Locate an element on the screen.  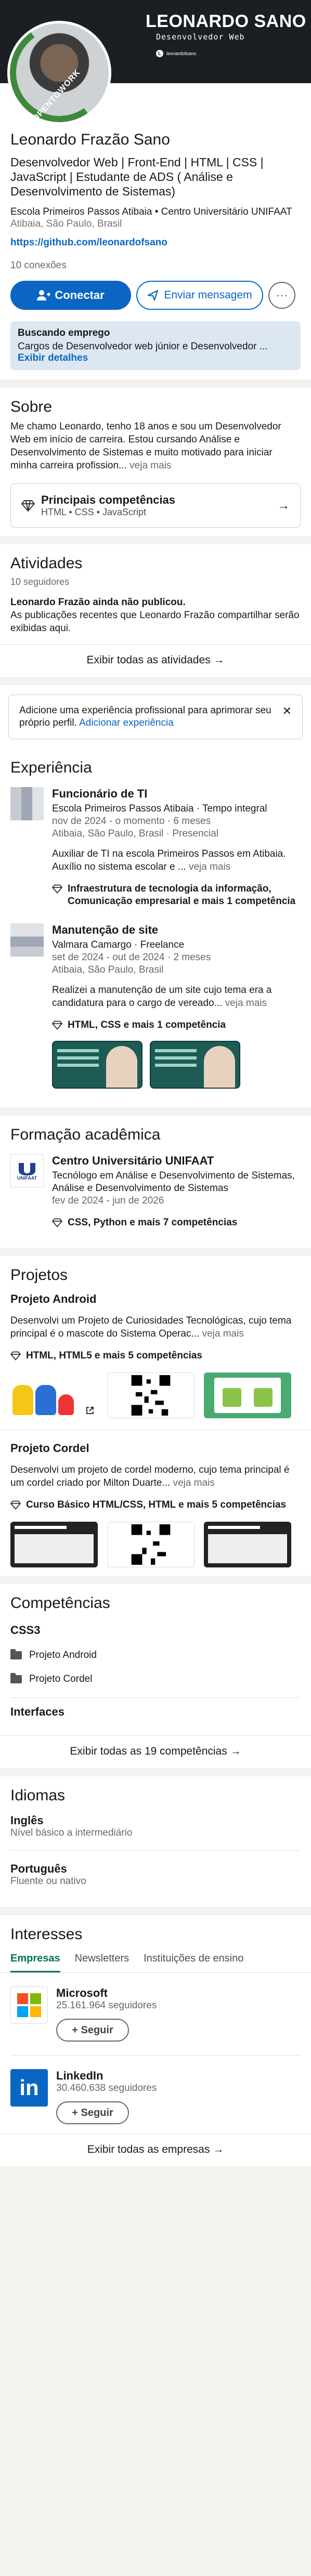
profile-name: Leonardo Frazão Sano is located at coordinates (90, 139).